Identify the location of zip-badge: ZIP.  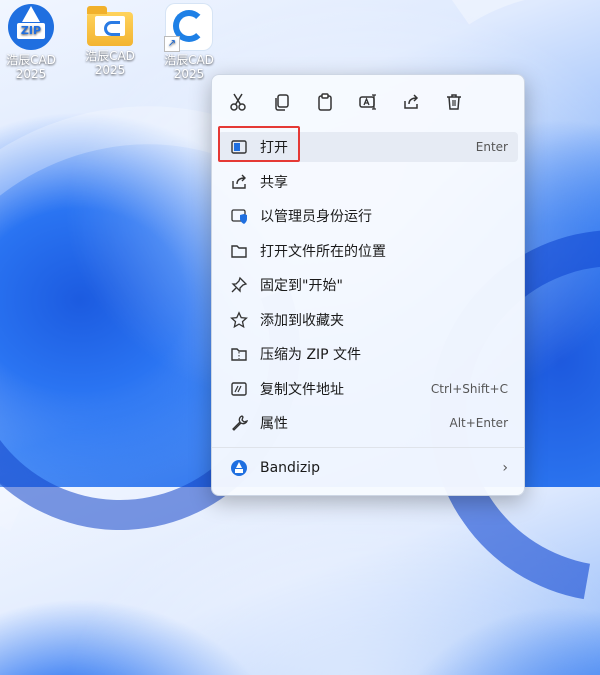
(31, 31).